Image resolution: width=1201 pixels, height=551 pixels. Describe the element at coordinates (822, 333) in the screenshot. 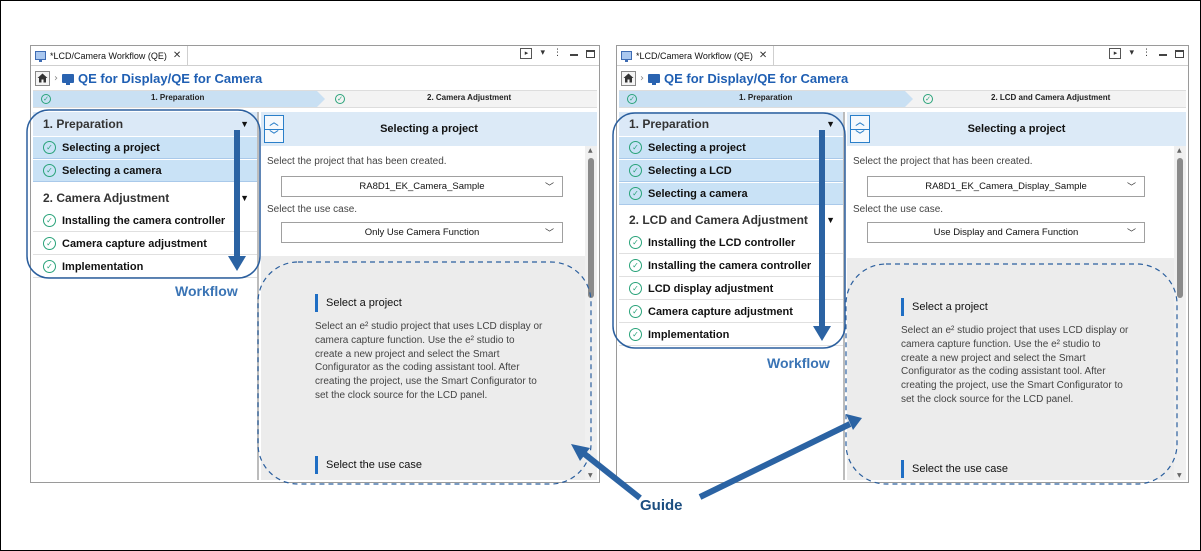

I see `workflow-arrowhead-right` at that location.